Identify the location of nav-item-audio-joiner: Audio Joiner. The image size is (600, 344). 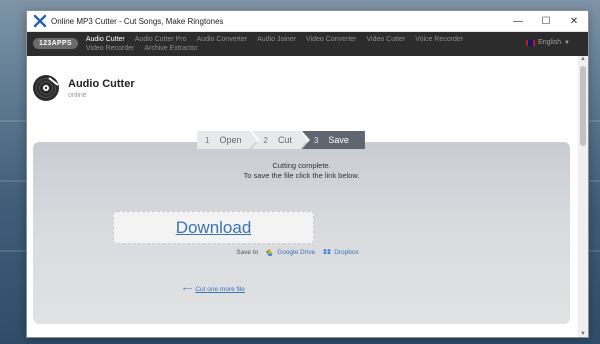
(276, 39).